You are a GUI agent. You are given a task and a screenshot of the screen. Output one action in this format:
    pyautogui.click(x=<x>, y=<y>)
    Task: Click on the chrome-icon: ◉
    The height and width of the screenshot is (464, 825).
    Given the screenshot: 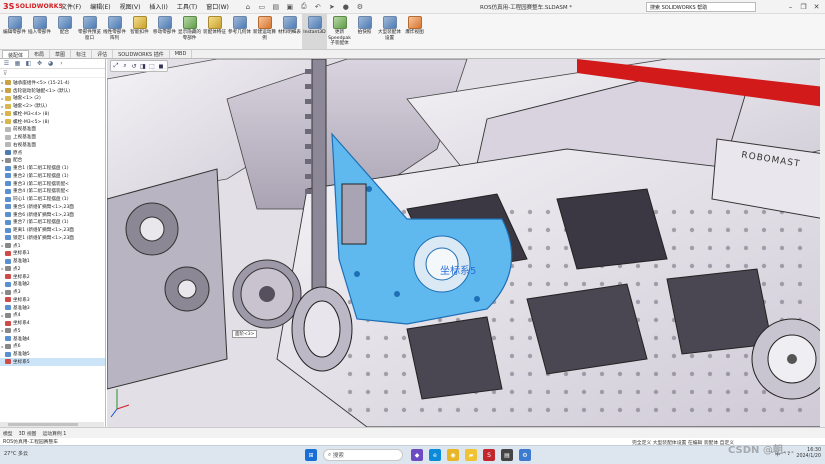 What is the action you would take?
    pyautogui.click(x=453, y=455)
    